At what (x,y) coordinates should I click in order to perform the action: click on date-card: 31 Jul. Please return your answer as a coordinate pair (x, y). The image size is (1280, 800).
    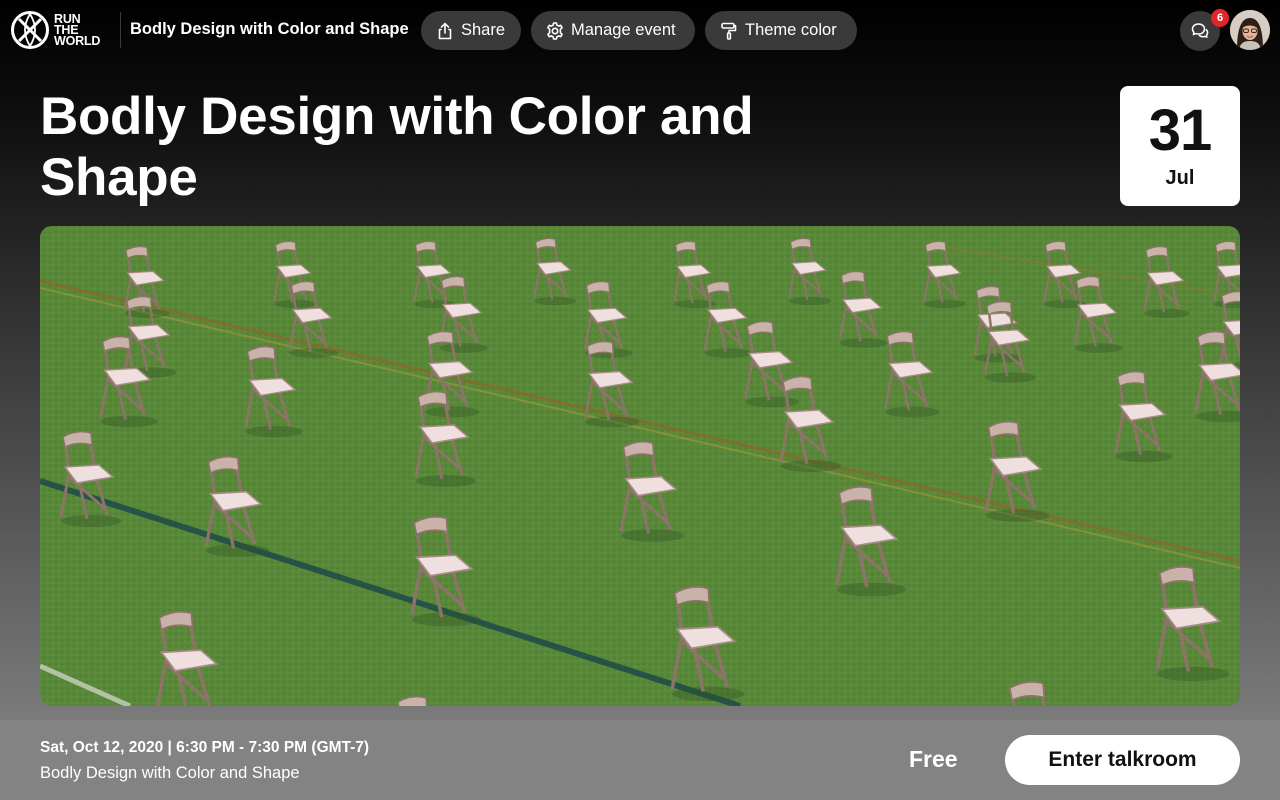
    Looking at the image, I should click on (1180, 146).